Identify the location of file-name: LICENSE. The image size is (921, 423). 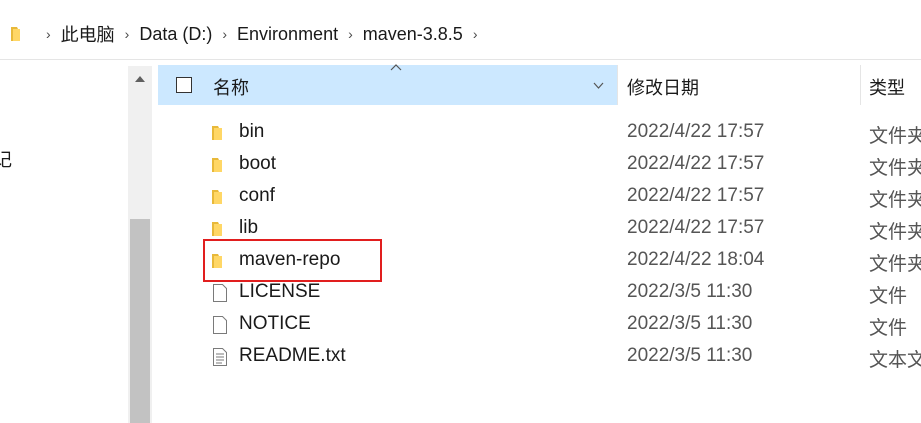
(280, 291).